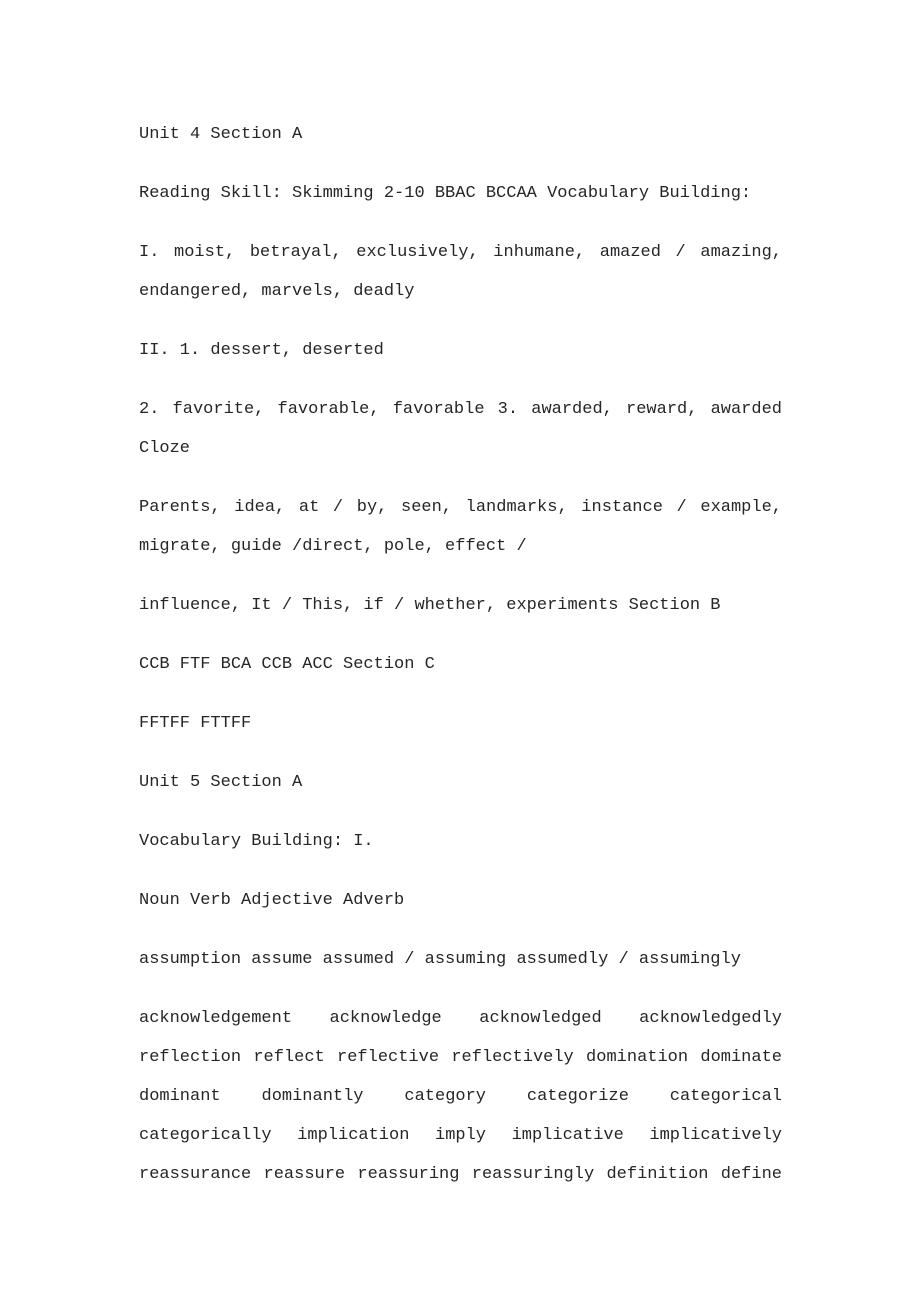 The image size is (920, 1302). What do you see at coordinates (256, 841) in the screenshot?
I see `vocabulary-building-heading: Vocabulary Building: I.` at bounding box center [256, 841].